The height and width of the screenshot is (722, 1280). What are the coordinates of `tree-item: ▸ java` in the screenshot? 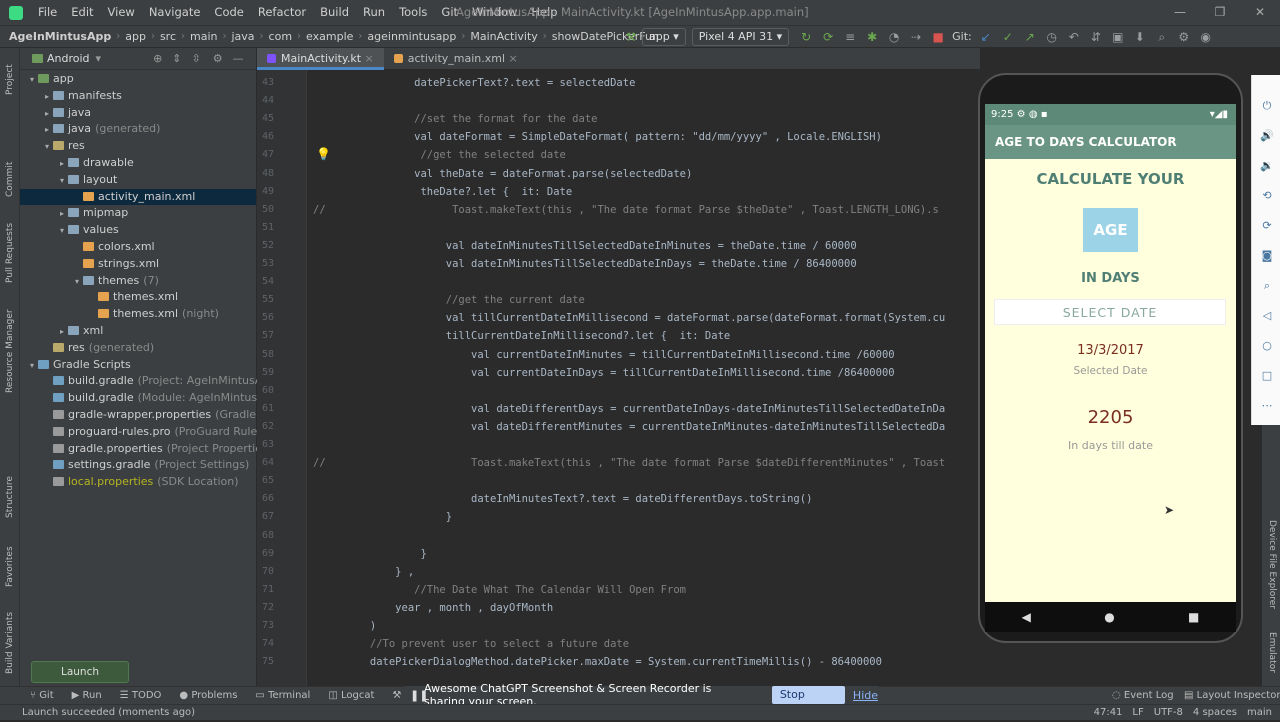 It's located at (138, 113).